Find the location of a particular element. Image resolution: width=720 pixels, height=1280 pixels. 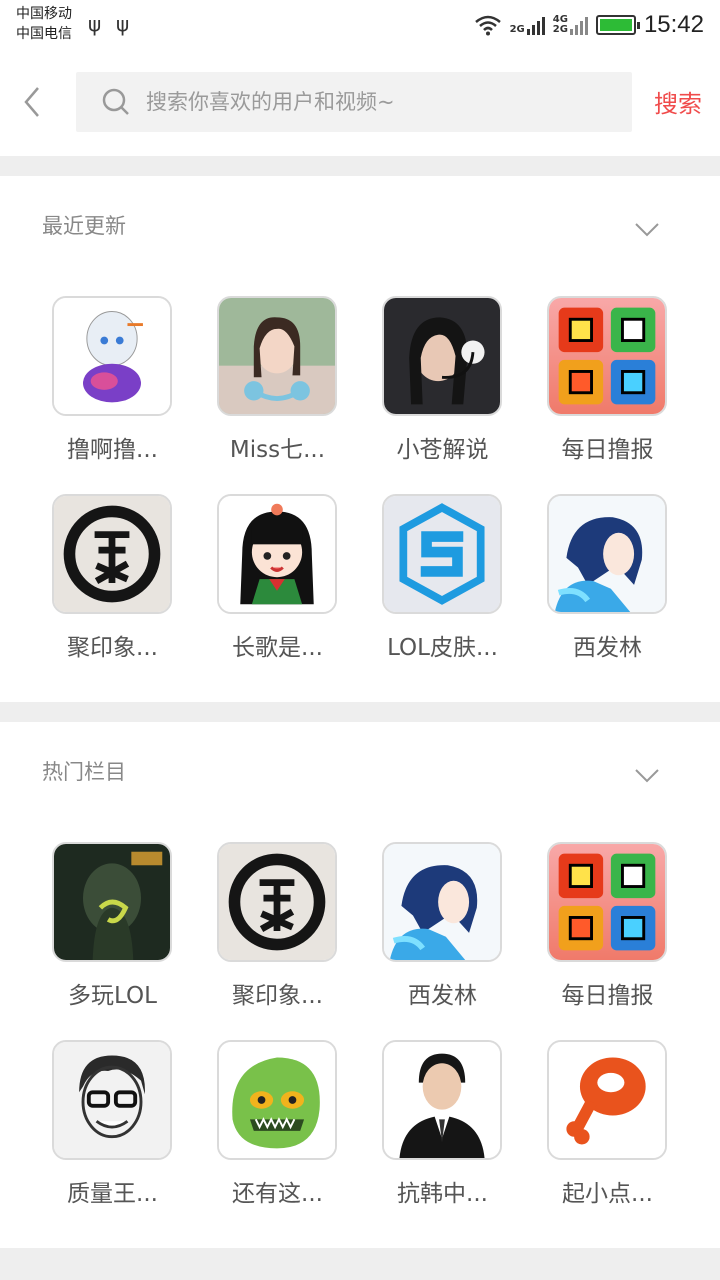

meat-drumstick-logo-icon is located at coordinates (607, 1100).